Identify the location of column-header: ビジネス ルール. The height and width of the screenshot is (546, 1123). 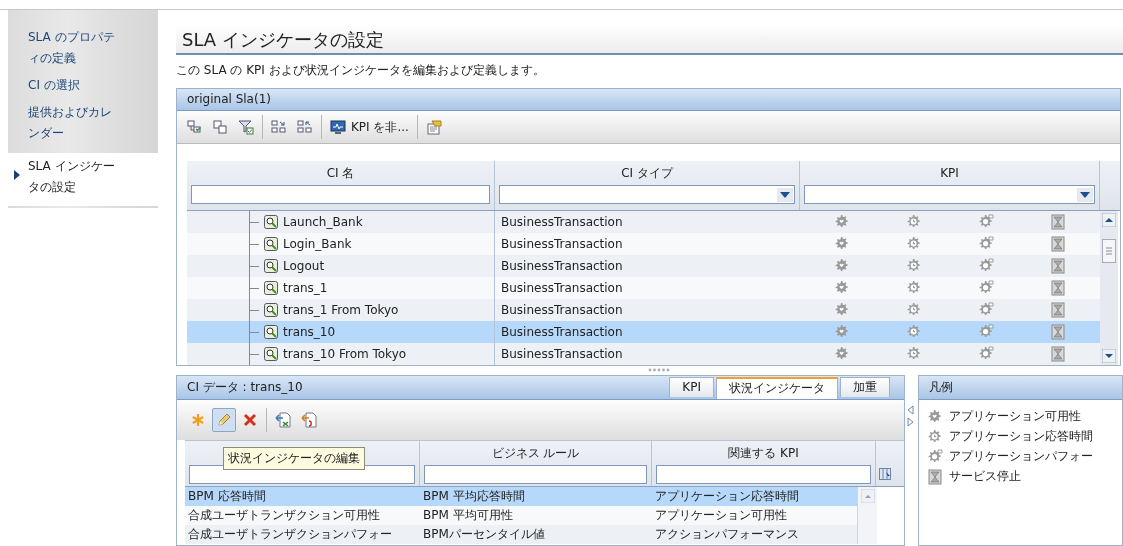
(535, 453).